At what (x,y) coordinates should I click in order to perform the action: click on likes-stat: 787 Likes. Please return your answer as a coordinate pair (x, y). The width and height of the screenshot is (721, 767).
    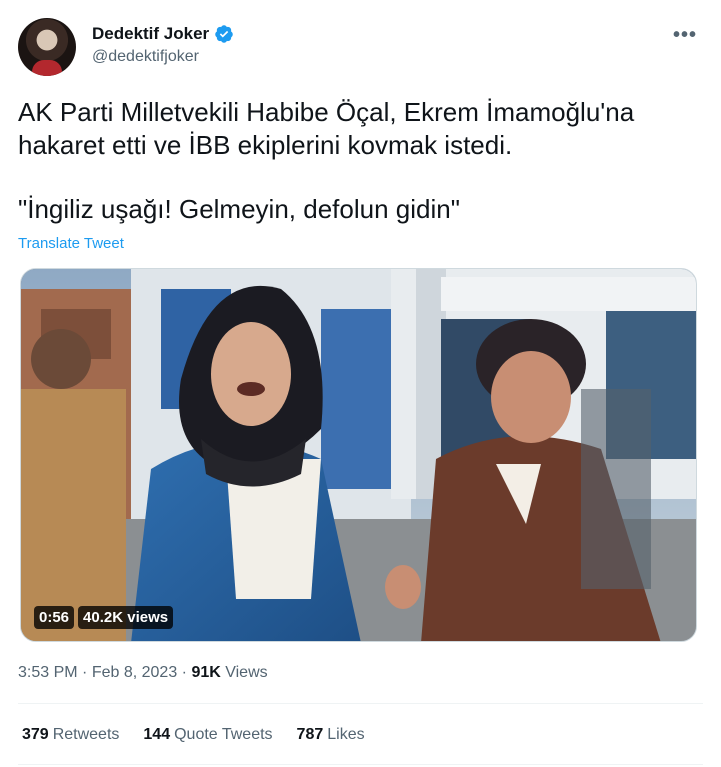
    Looking at the image, I should click on (331, 735).